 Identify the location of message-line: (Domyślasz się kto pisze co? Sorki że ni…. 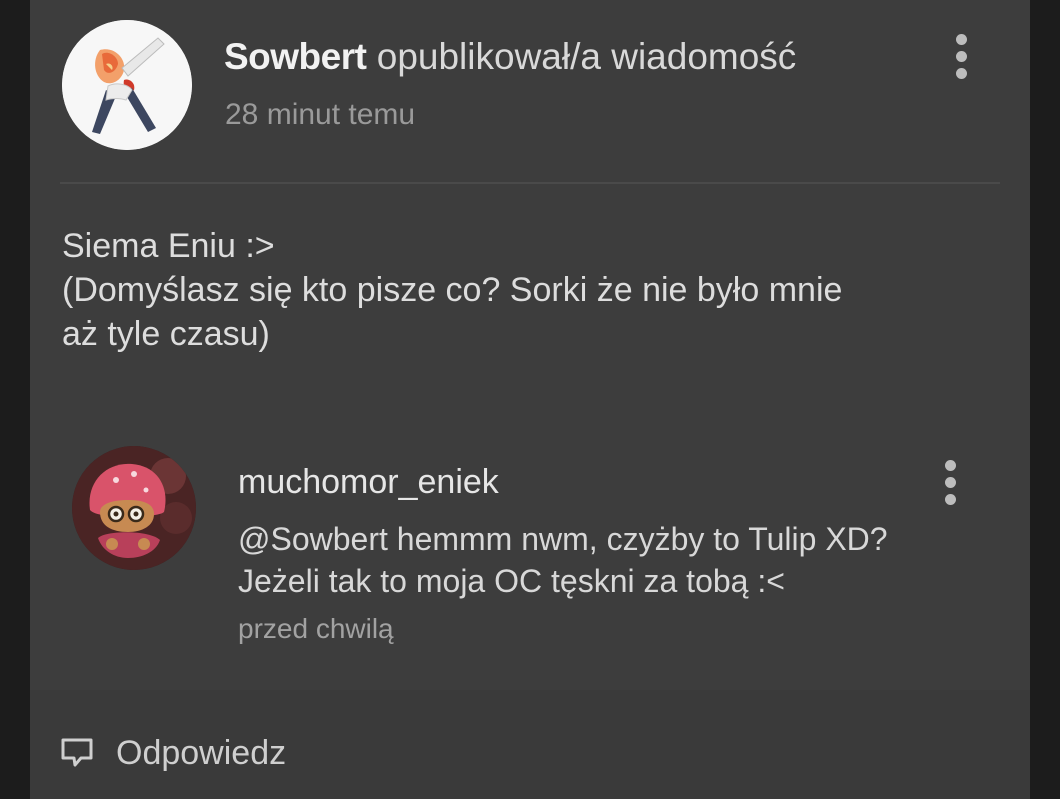
(452, 290).